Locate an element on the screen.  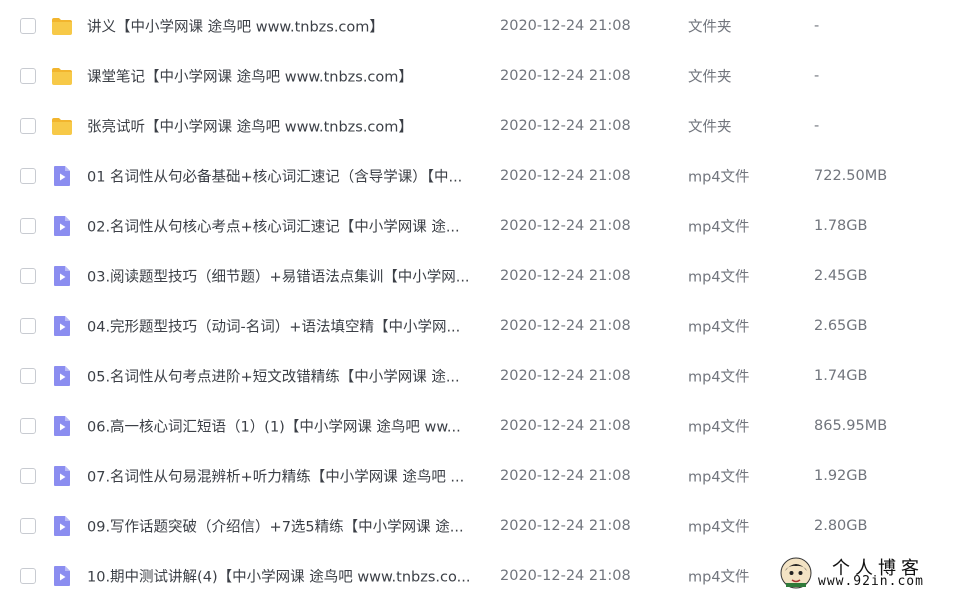
file-size: 1.74GB is located at coordinates (841, 376).